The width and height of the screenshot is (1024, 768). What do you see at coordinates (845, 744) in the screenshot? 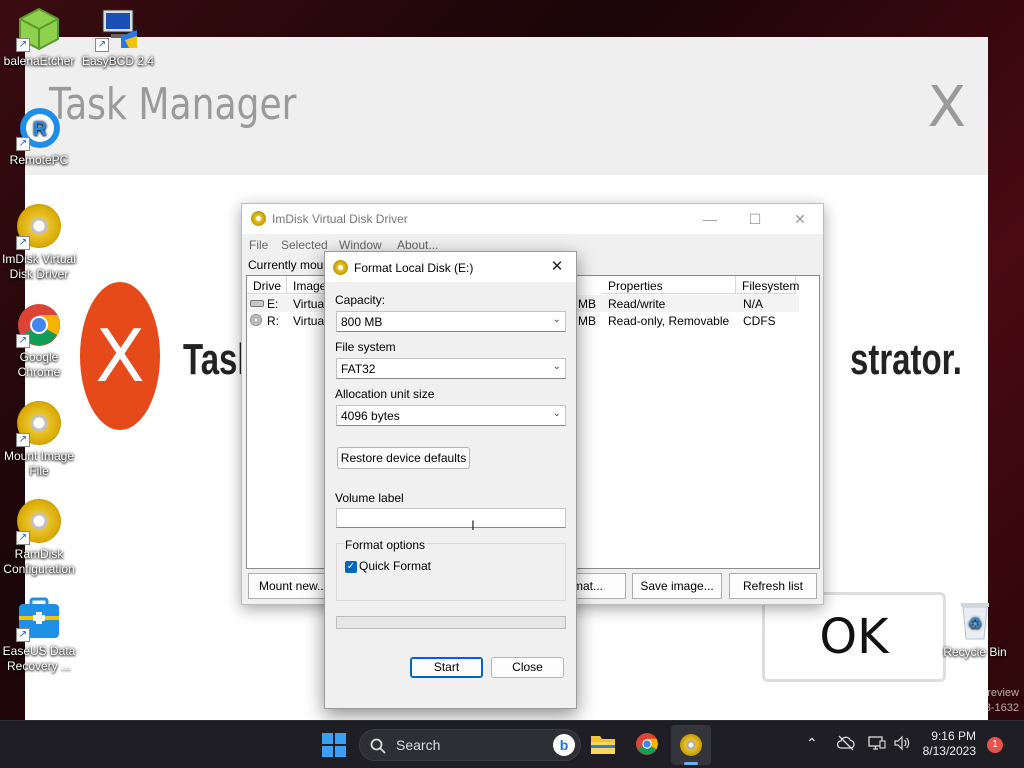
I see `cloud-off-icon` at bounding box center [845, 744].